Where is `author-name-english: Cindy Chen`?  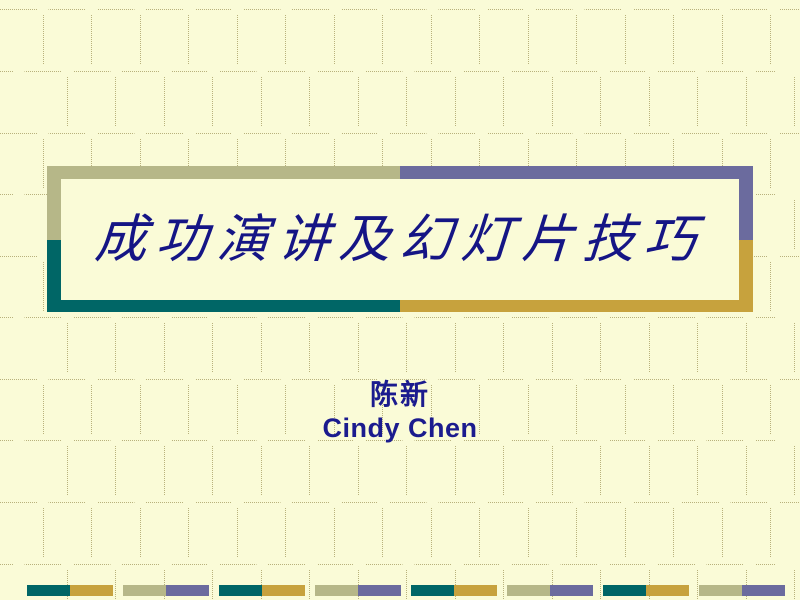
author-name-english: Cindy Chen is located at coordinates (400, 428).